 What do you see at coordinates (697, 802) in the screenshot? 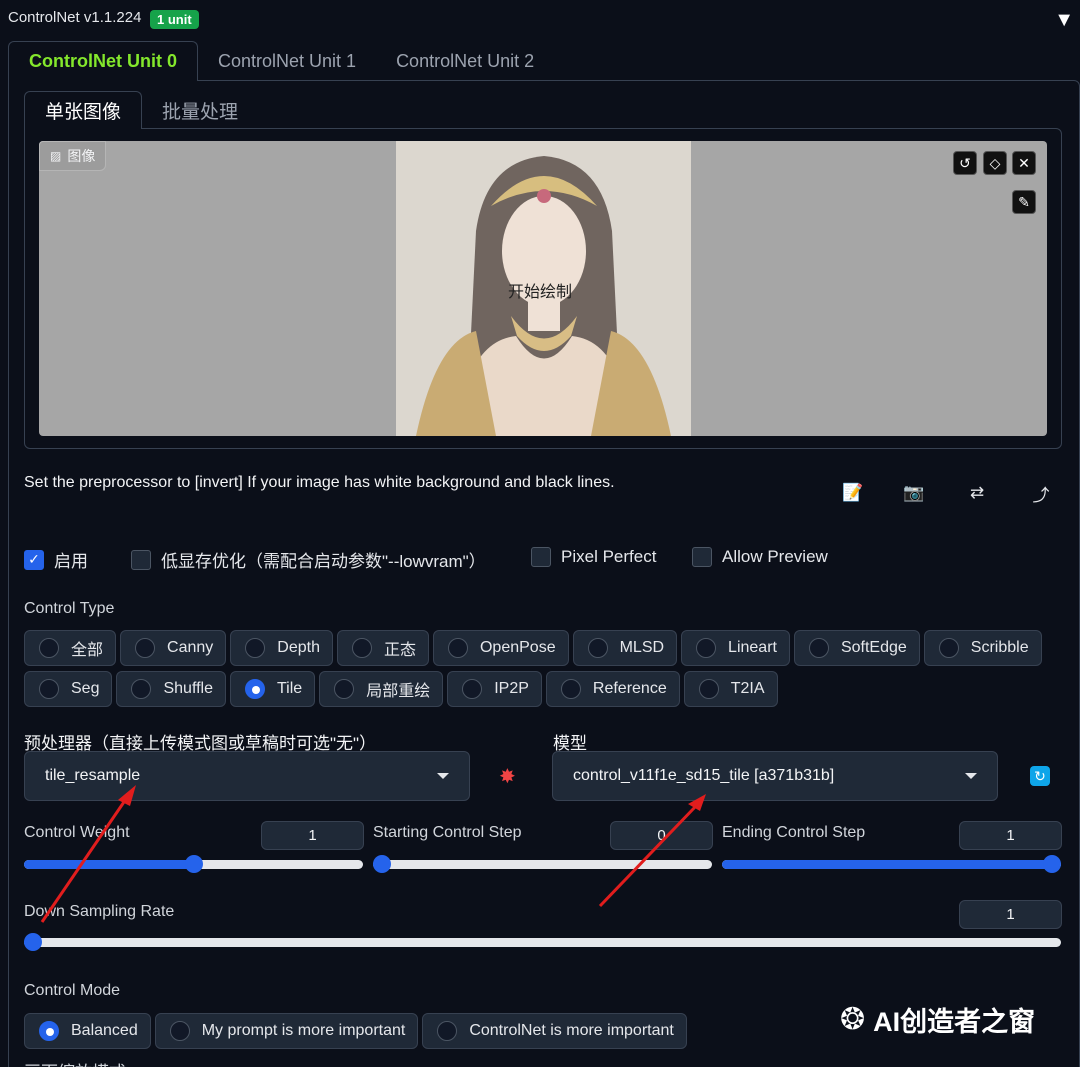
I see `arrow-head-model` at bounding box center [697, 802].